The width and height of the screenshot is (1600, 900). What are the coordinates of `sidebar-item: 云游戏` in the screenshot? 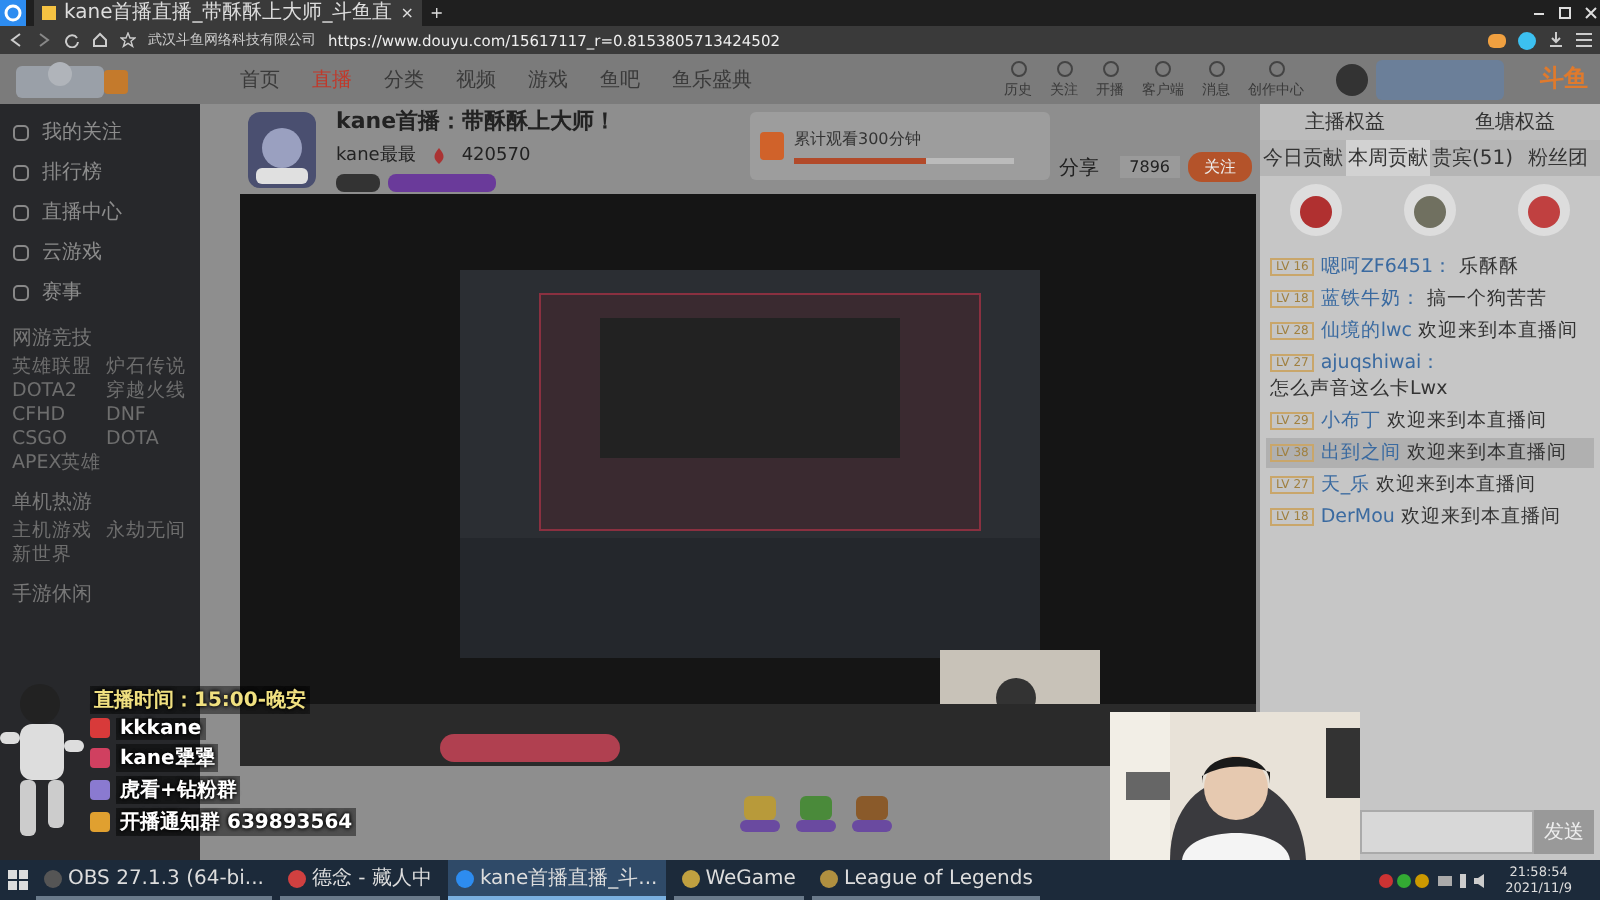 It's located at (106, 252).